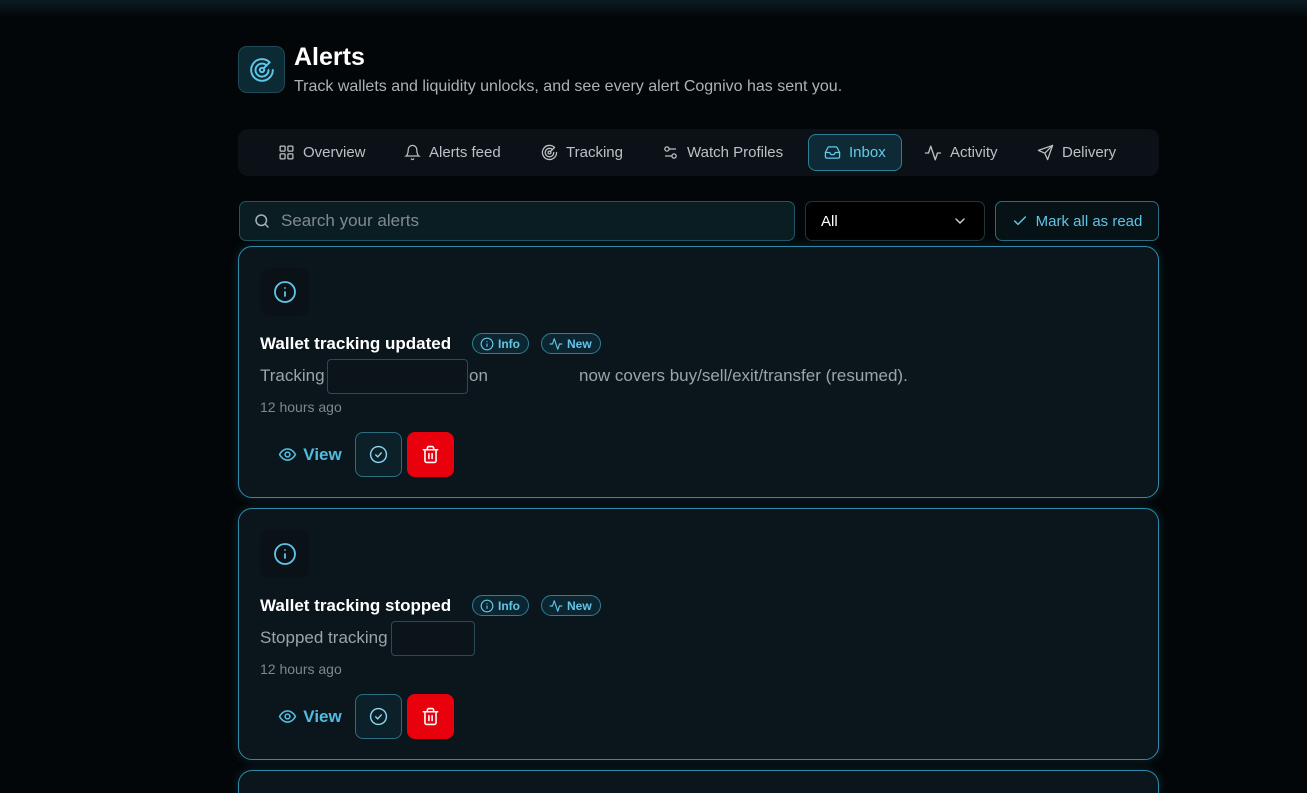 This screenshot has width=1307, height=793. Describe the element at coordinates (465, 152) in the screenshot. I see `tab-label: Alerts feed` at that location.